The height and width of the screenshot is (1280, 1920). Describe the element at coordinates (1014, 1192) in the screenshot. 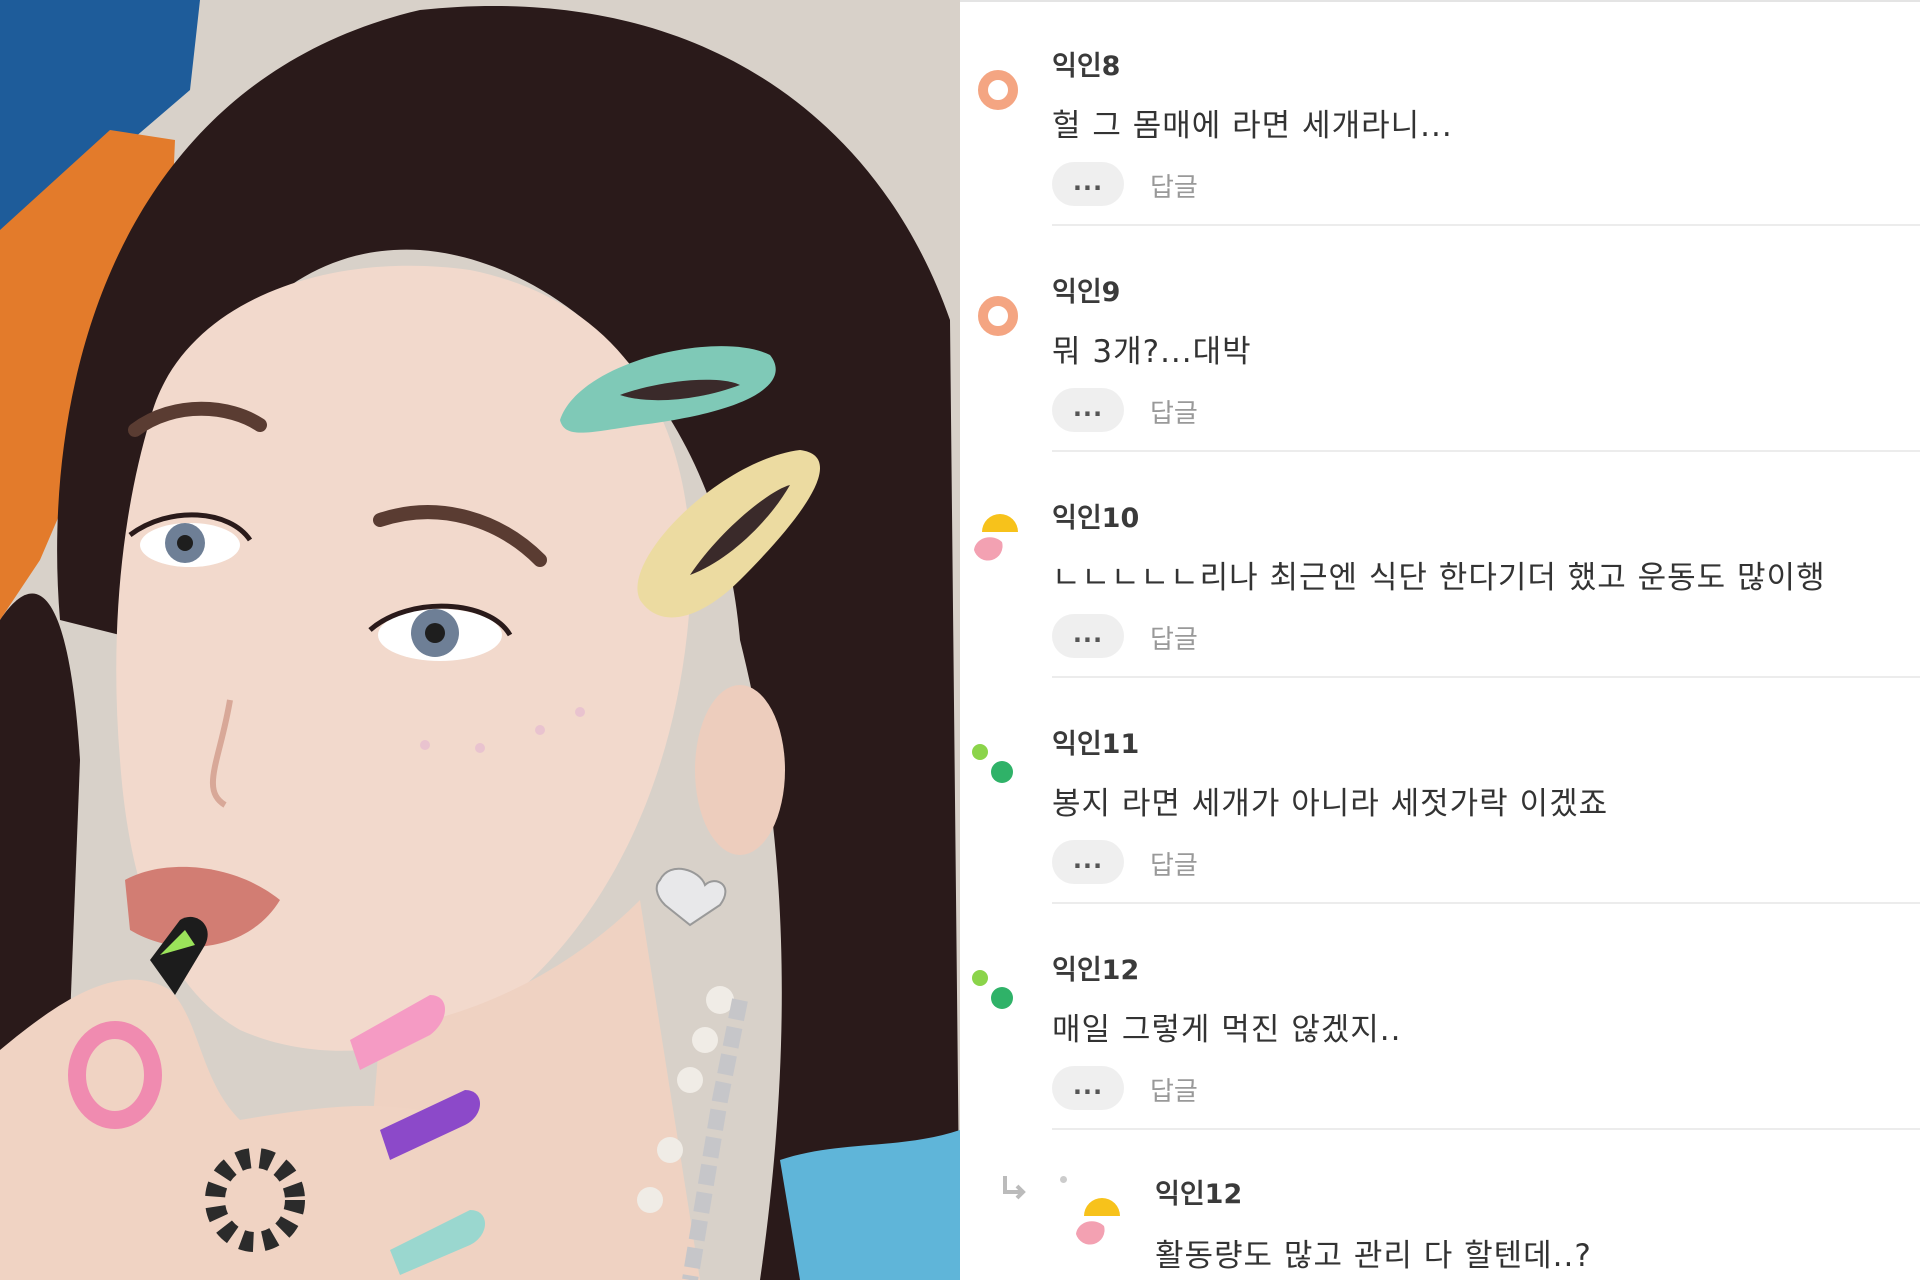

I see `reply-arrow-icon` at that location.